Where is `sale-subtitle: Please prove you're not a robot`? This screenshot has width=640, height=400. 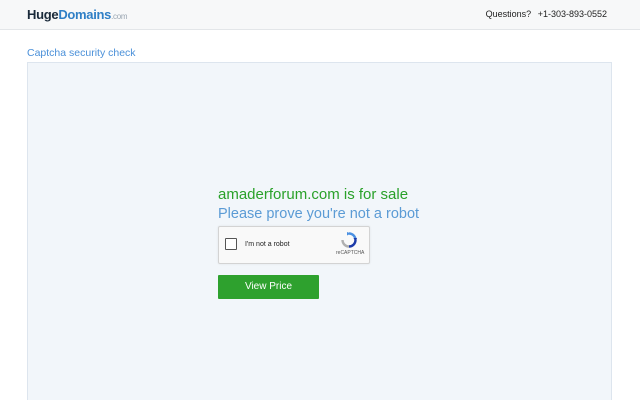
sale-subtitle: Please prove you're not a robot is located at coordinates (319, 214).